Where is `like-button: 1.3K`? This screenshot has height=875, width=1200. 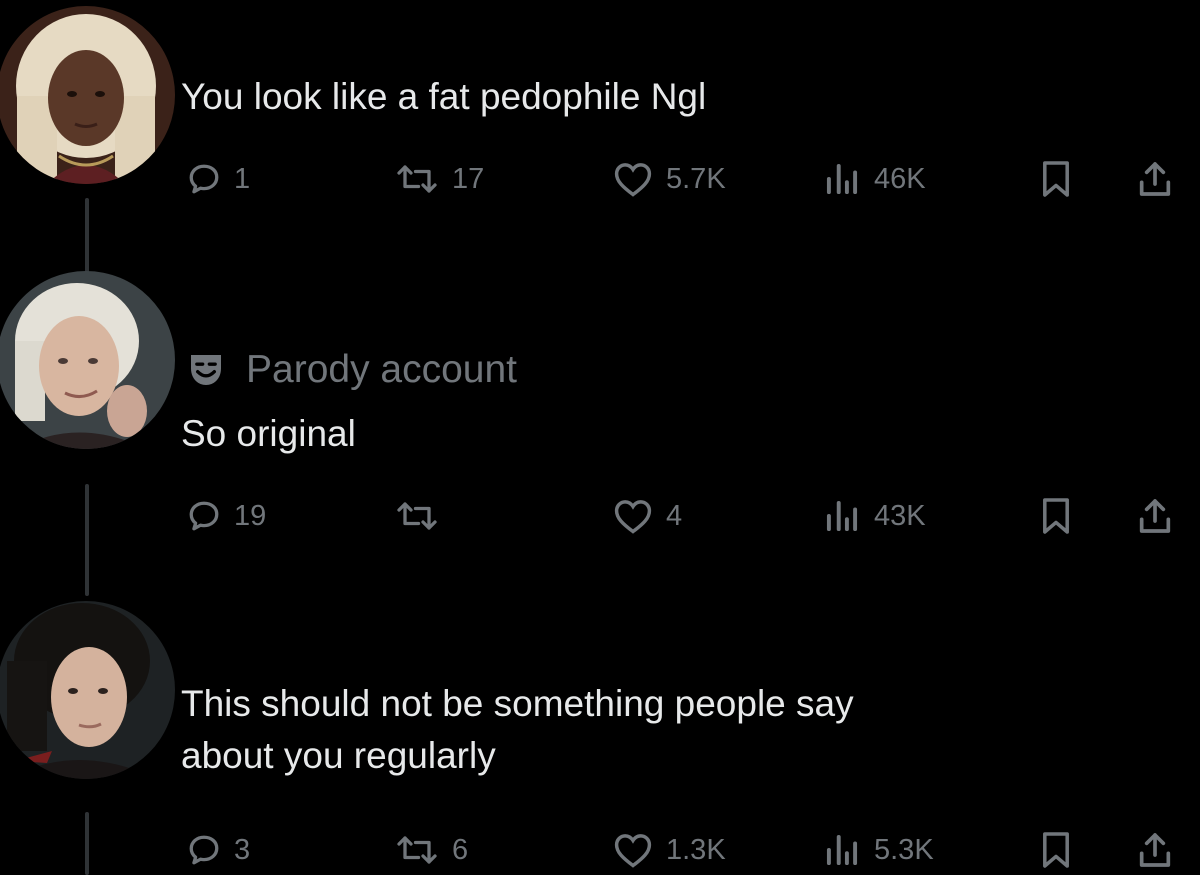 like-button: 1.3K is located at coordinates (669, 850).